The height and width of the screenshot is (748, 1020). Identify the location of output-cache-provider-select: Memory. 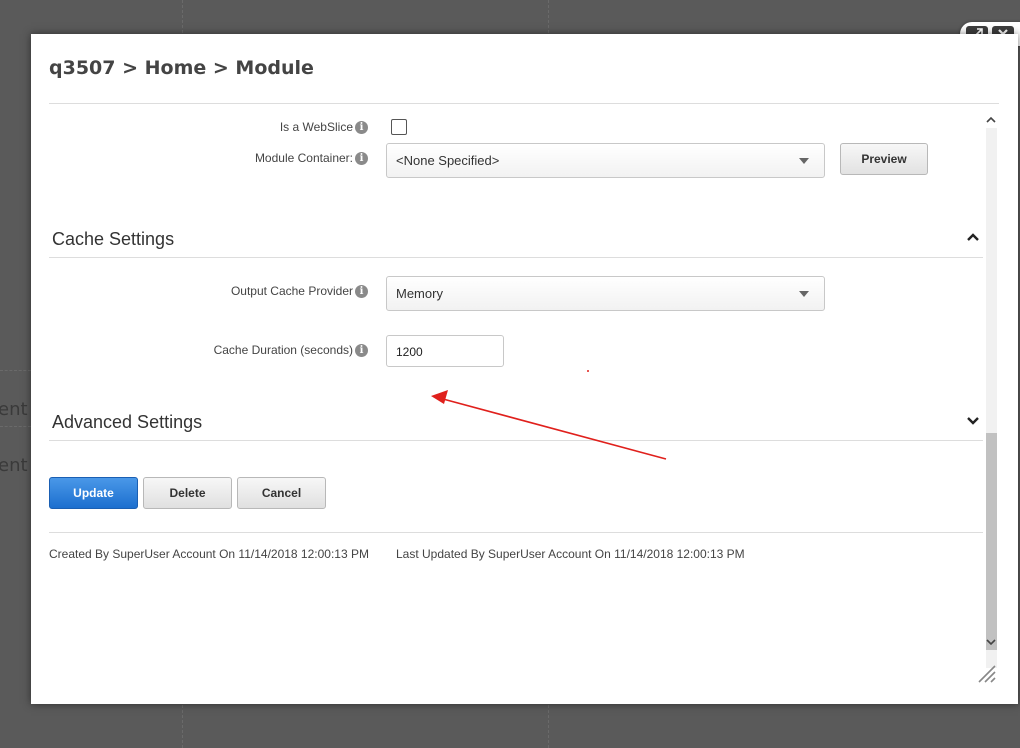
(605, 293).